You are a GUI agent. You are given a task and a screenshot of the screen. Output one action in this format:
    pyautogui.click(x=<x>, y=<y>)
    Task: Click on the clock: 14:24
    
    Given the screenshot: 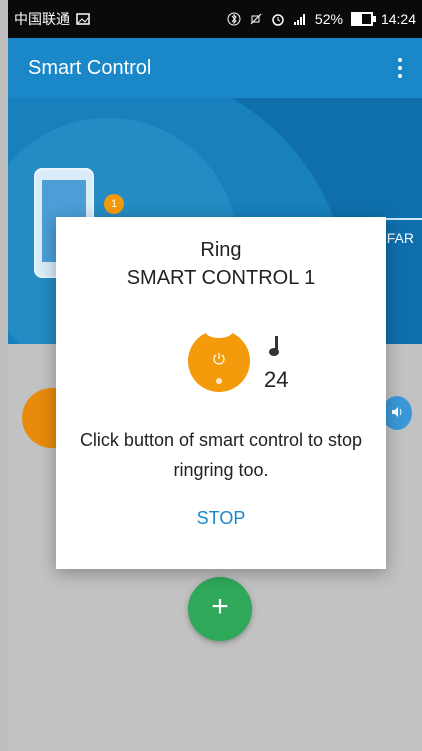 What is the action you would take?
    pyautogui.click(x=398, y=19)
    